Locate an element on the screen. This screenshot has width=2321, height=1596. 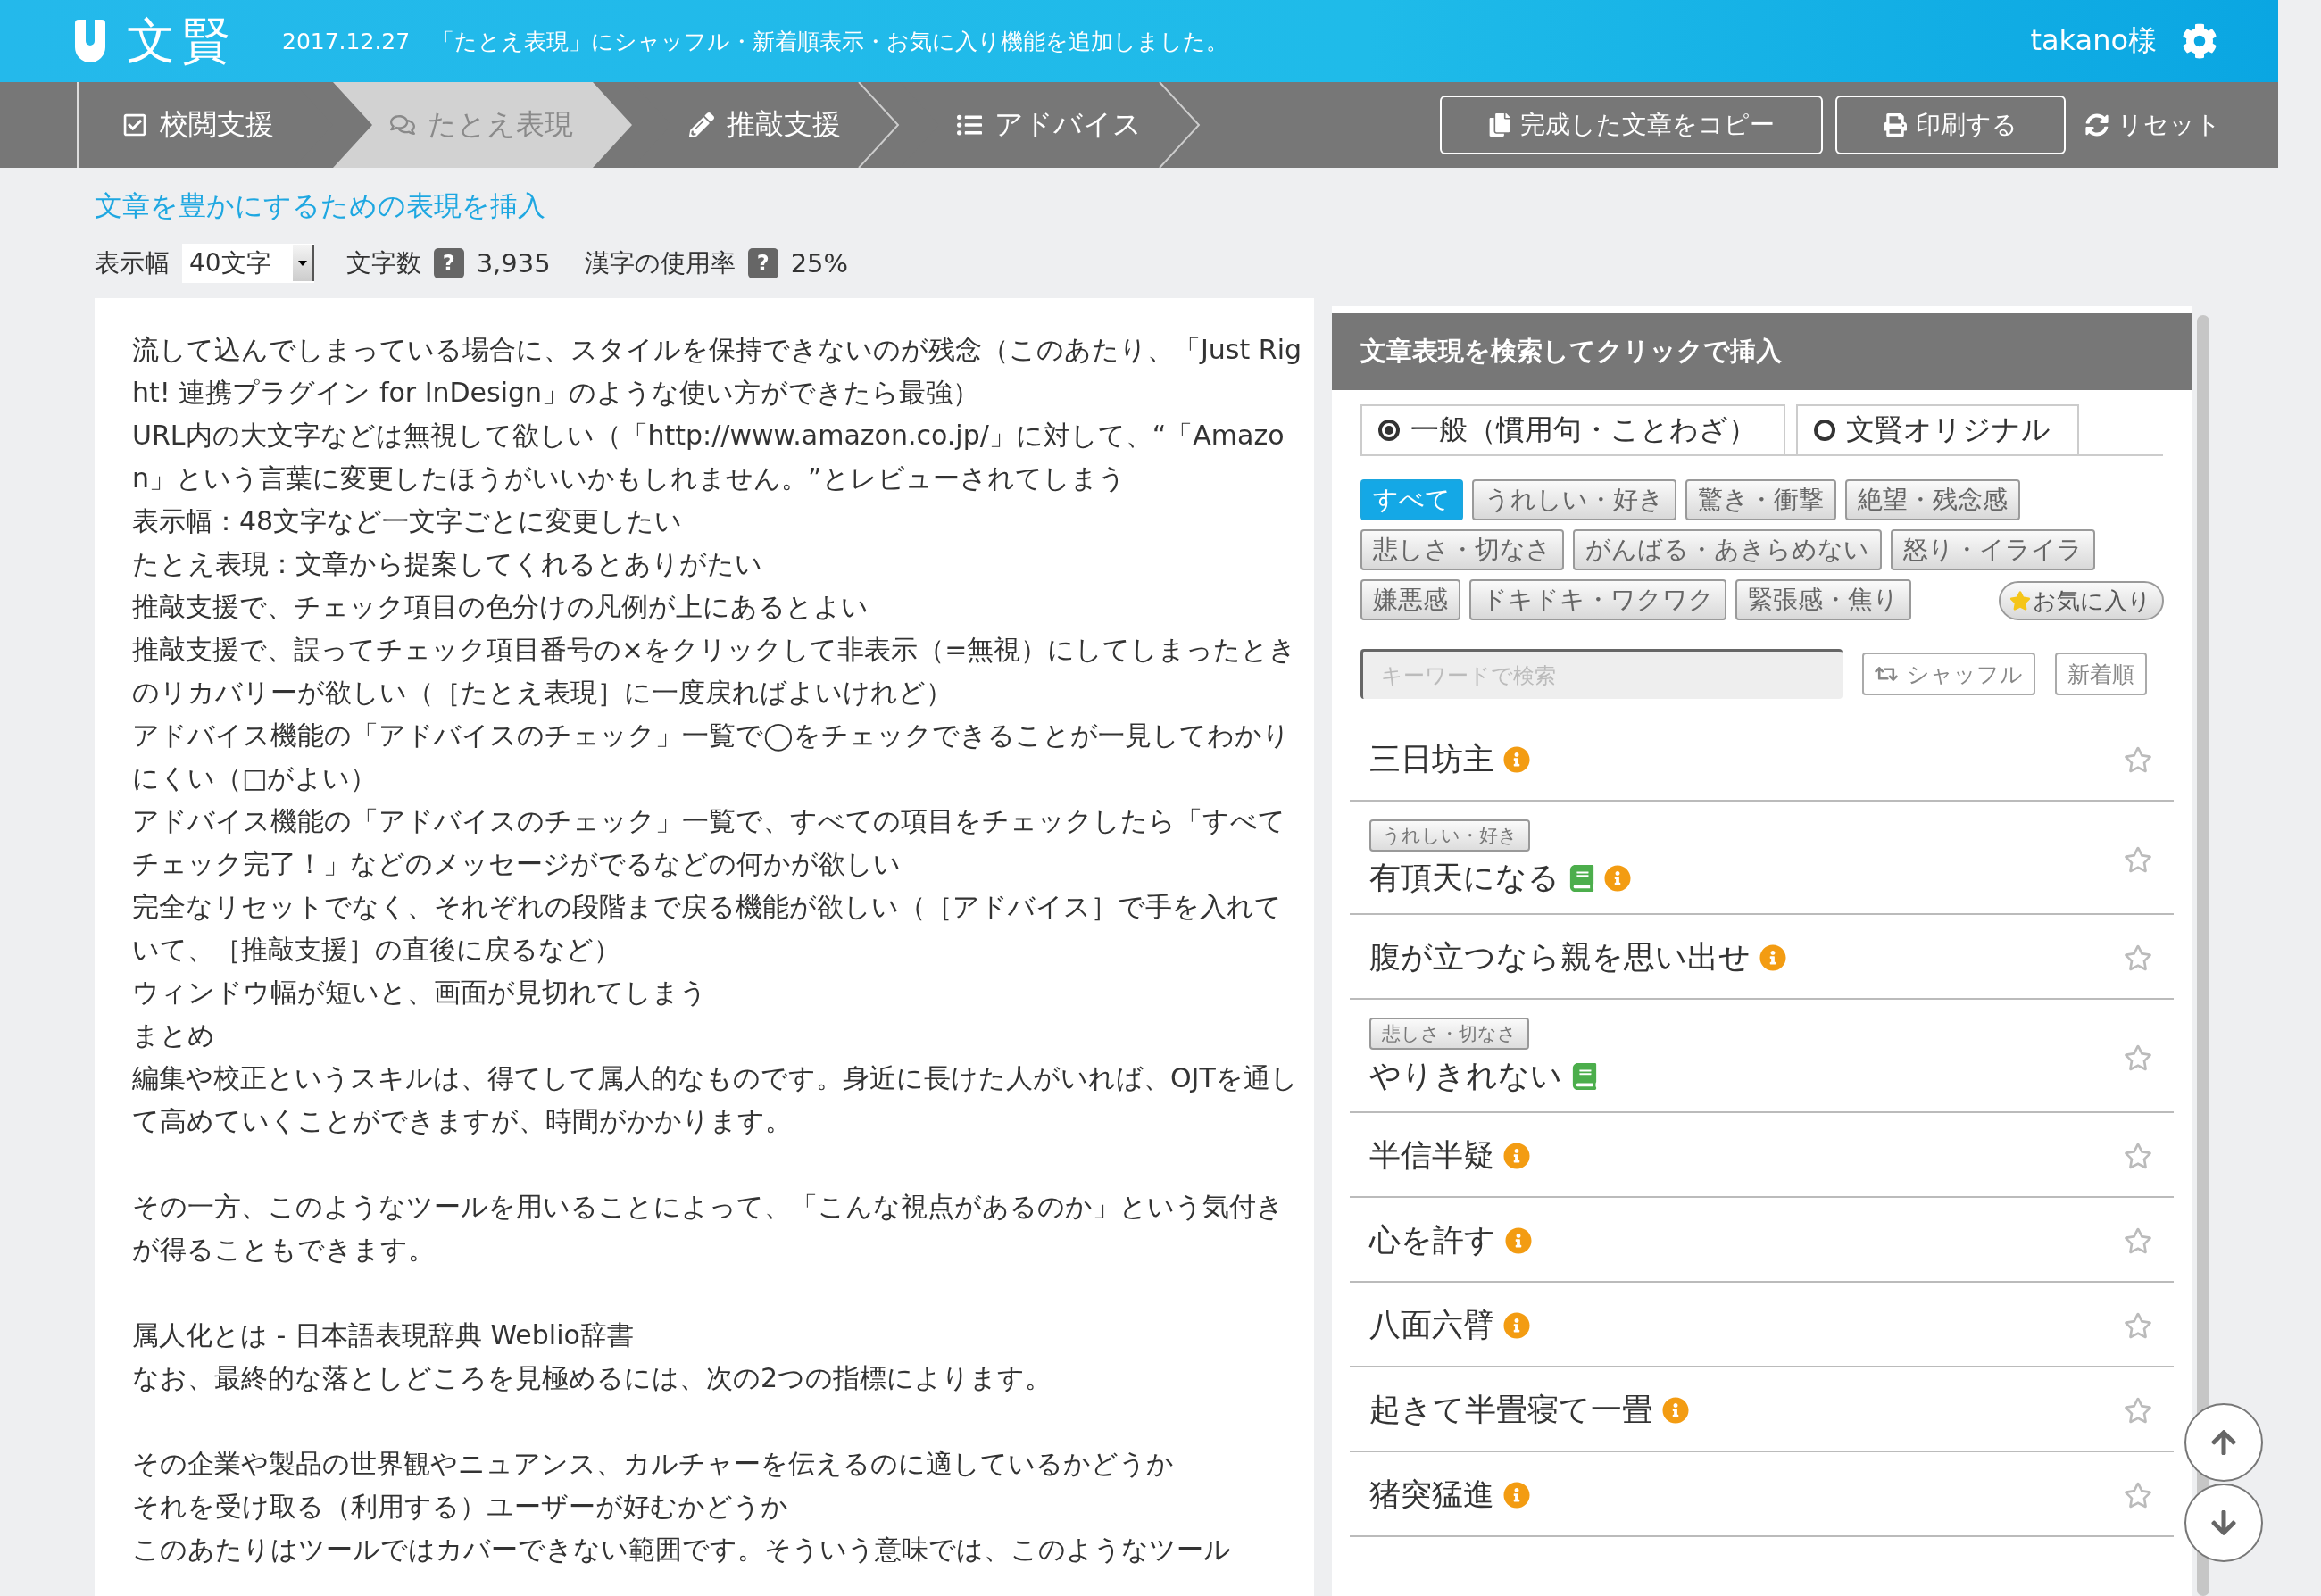
category-tag: 悲しさ・切なさ is located at coordinates (1449, 1034).